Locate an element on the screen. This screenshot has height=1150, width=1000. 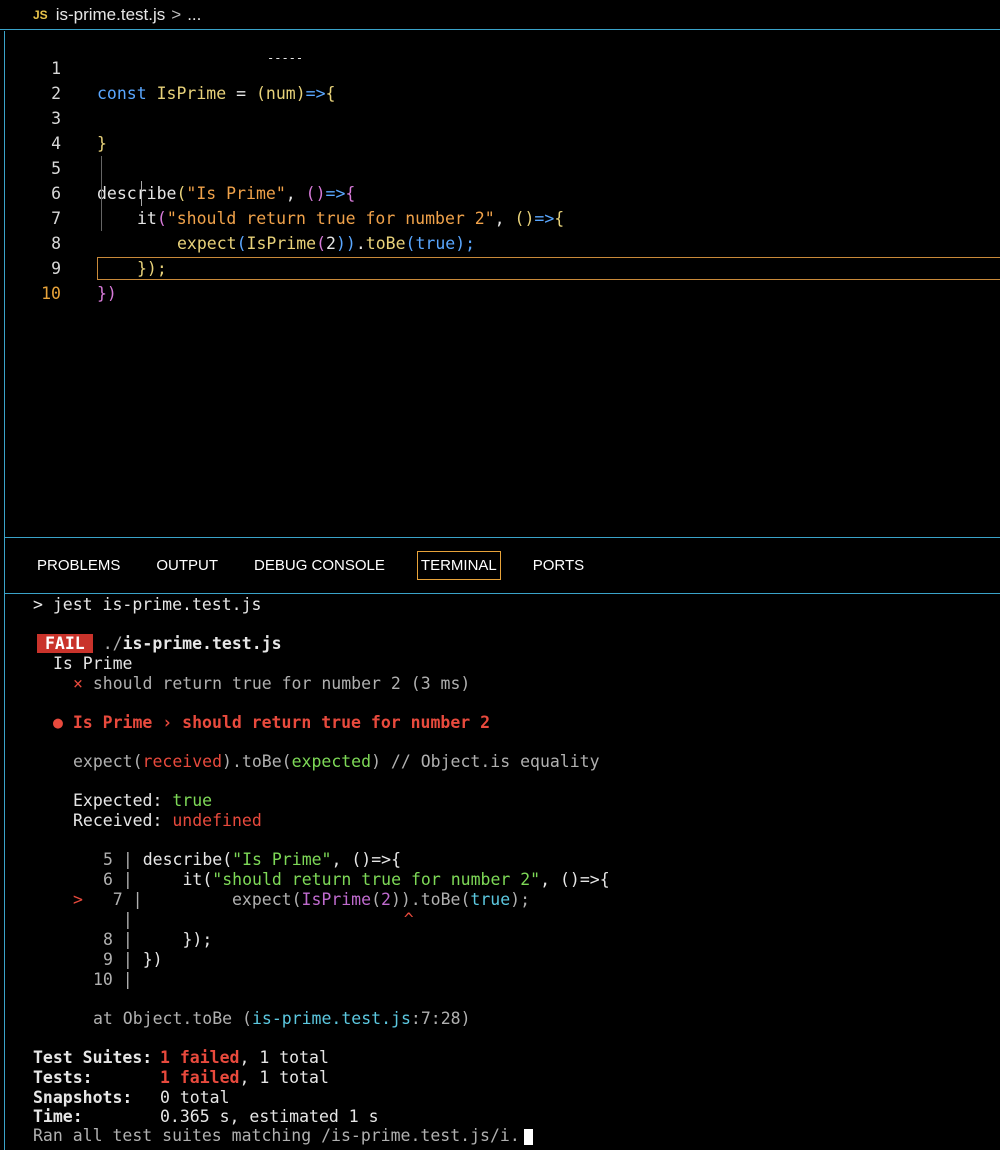
summary-value: 0 total is located at coordinates (195, 1097).